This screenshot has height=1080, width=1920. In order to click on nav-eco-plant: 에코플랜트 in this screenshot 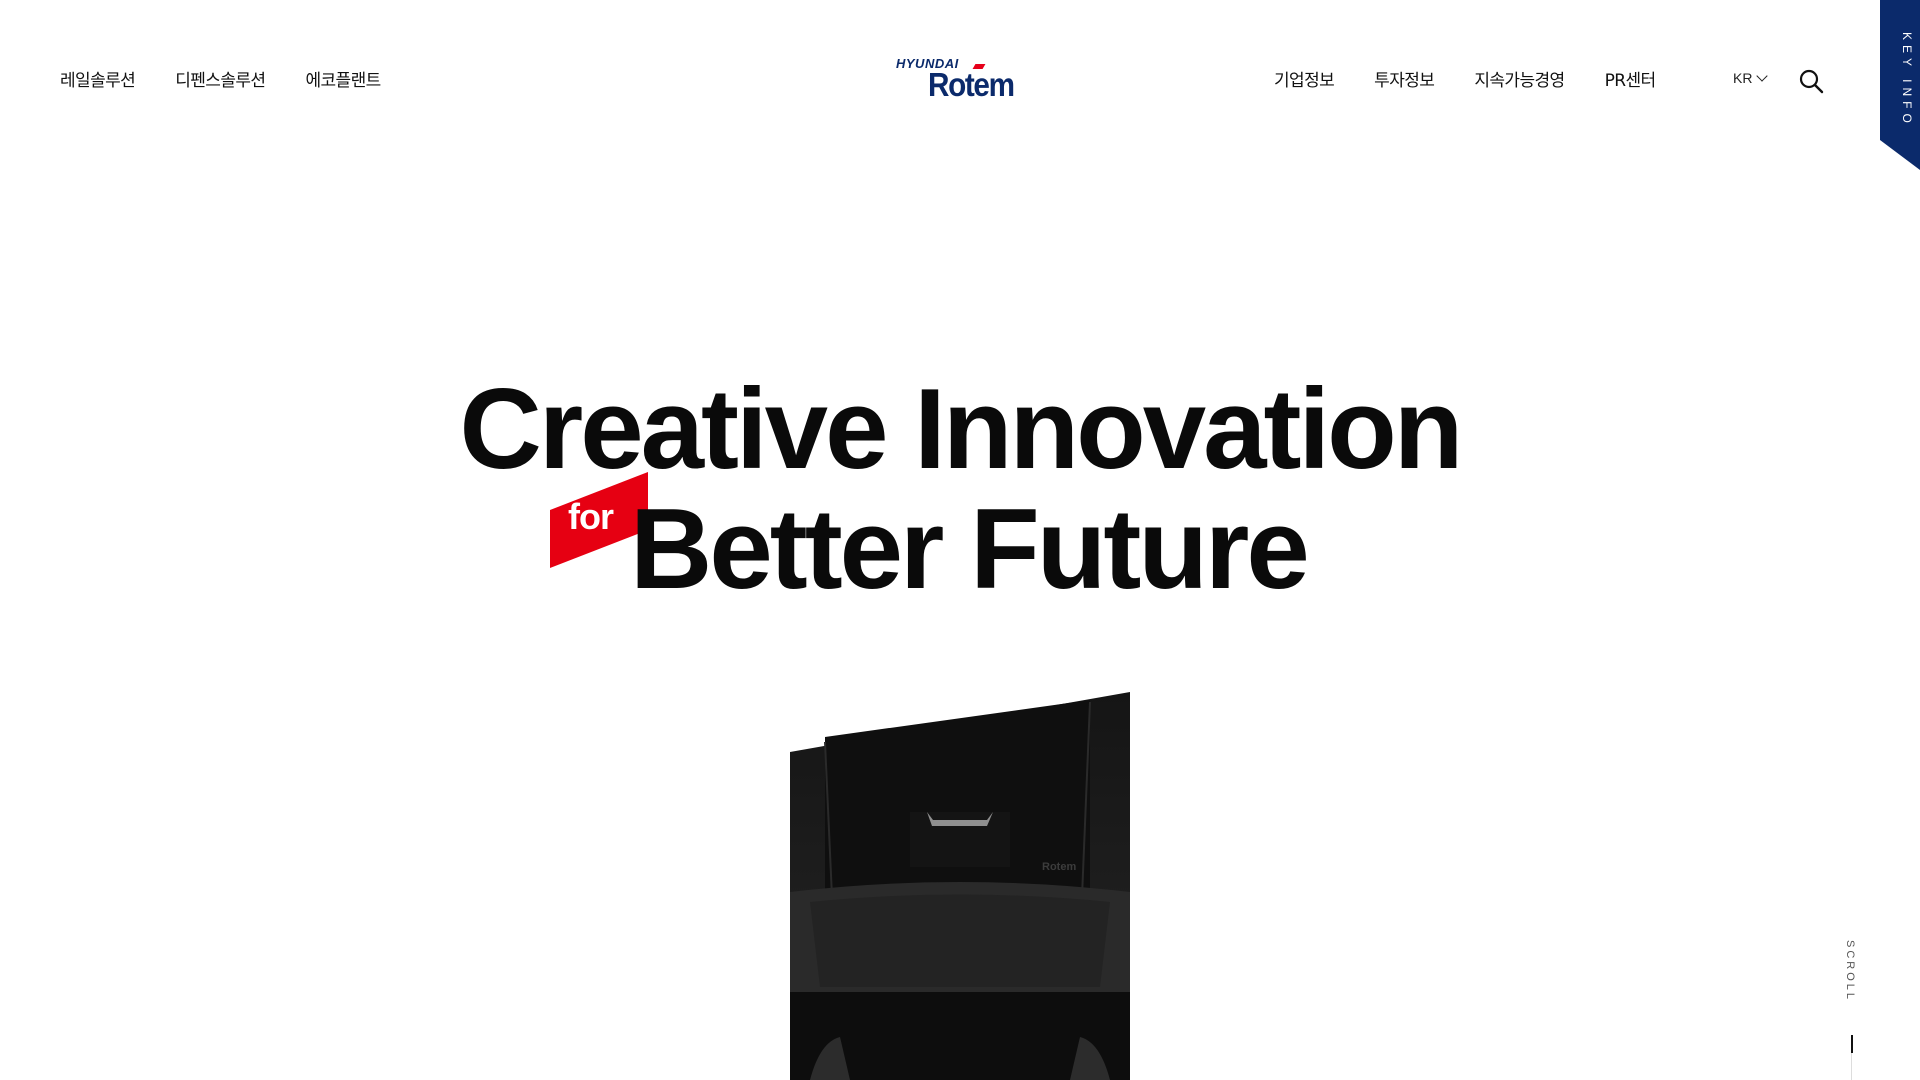, I will do `click(343, 78)`.